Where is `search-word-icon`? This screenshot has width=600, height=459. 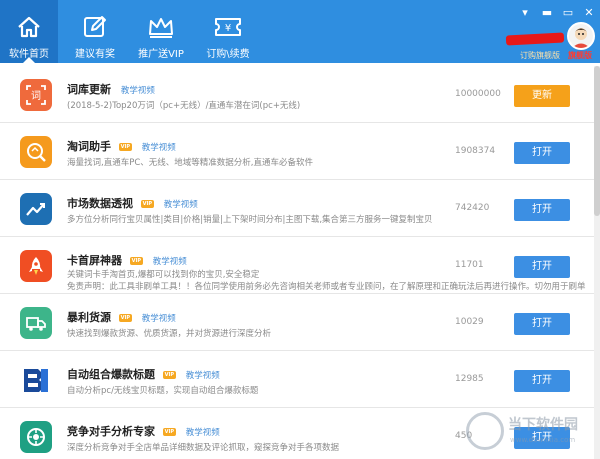
search-word-icon is located at coordinates (36, 152).